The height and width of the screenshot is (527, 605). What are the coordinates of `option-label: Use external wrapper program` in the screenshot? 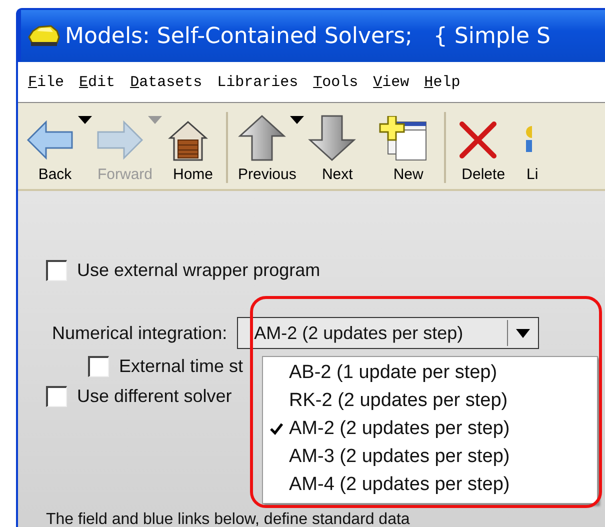 It's located at (198, 270).